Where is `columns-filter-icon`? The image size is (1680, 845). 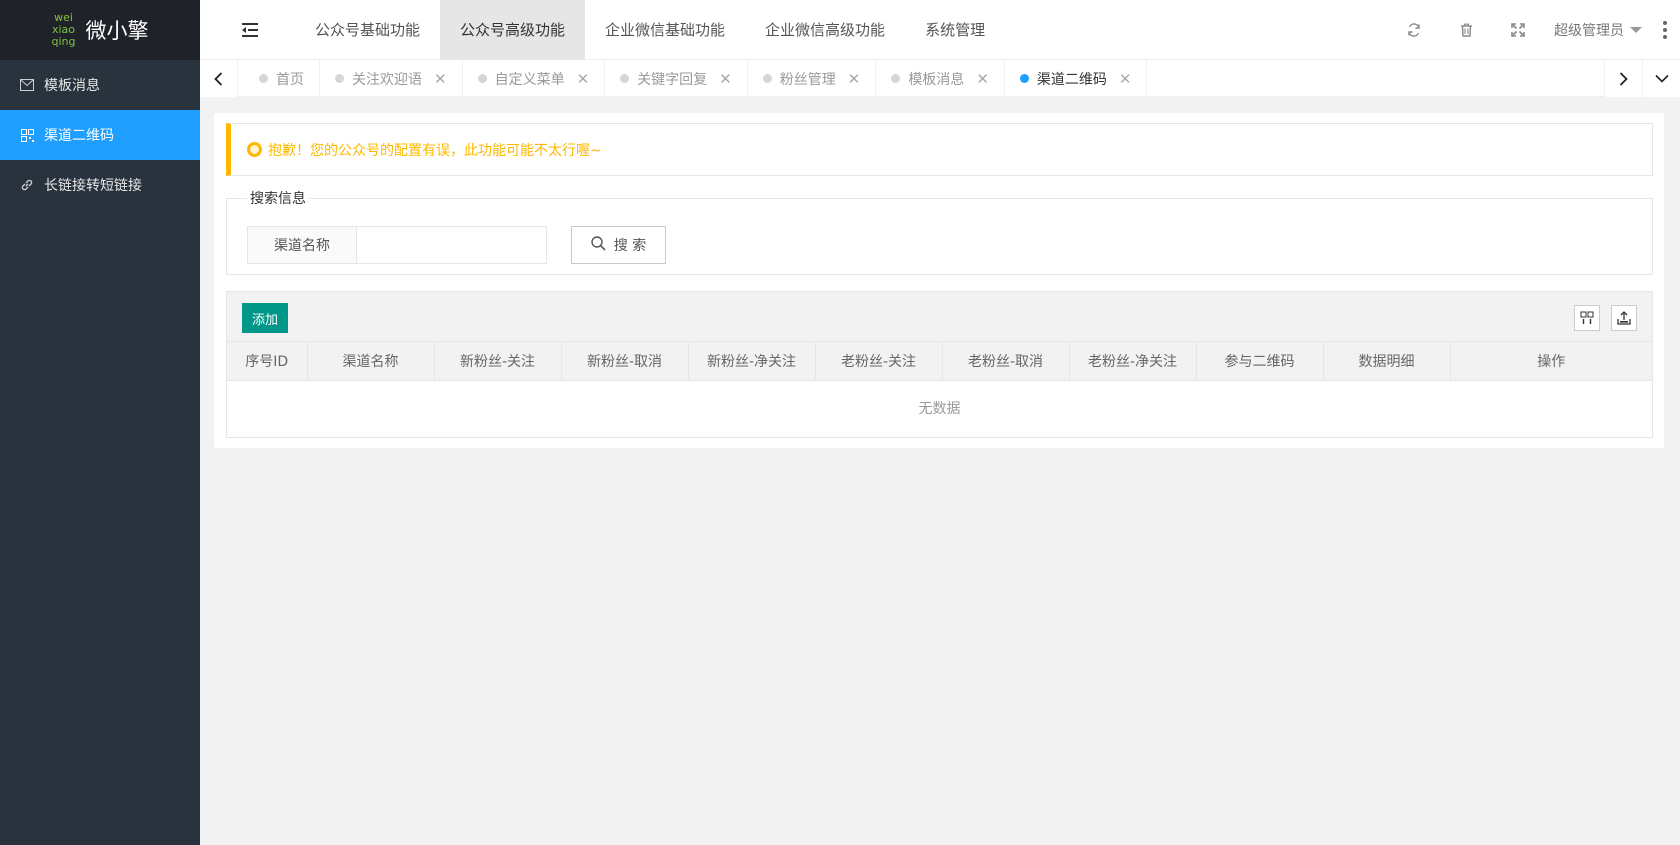
columns-filter-icon is located at coordinates (1587, 318).